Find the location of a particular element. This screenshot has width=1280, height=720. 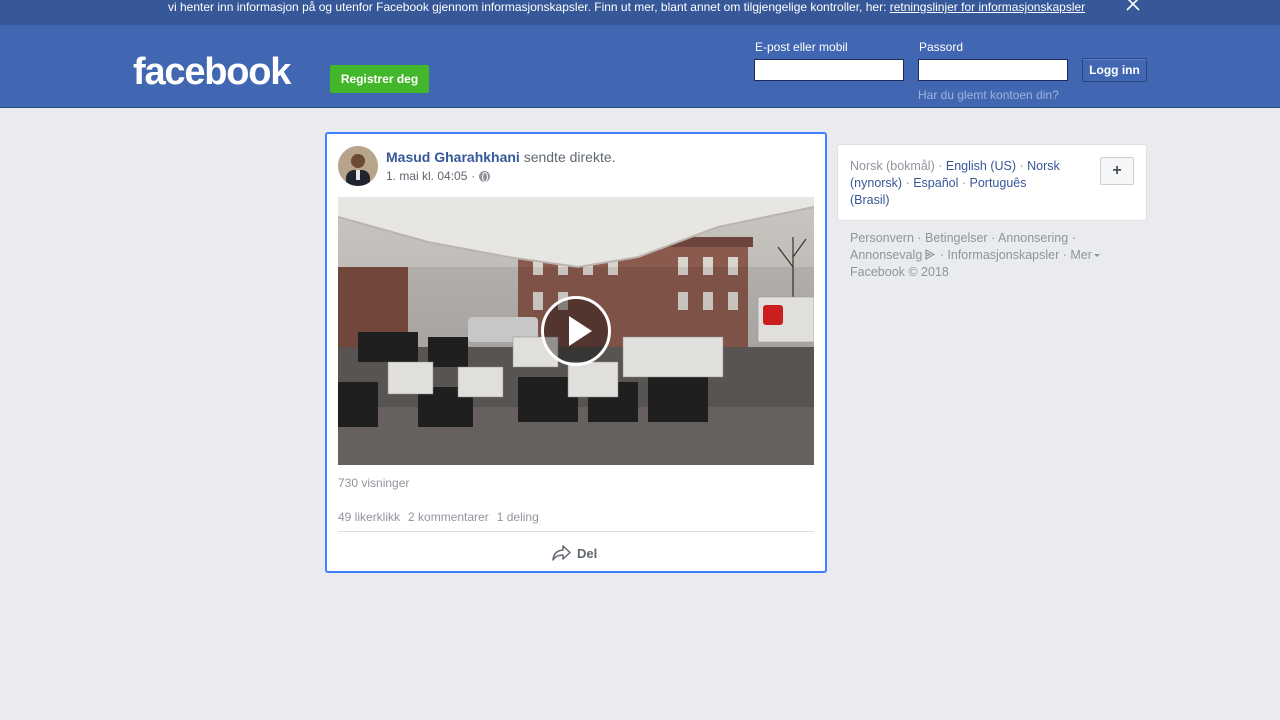

language-espanol: Español is located at coordinates (935, 183).